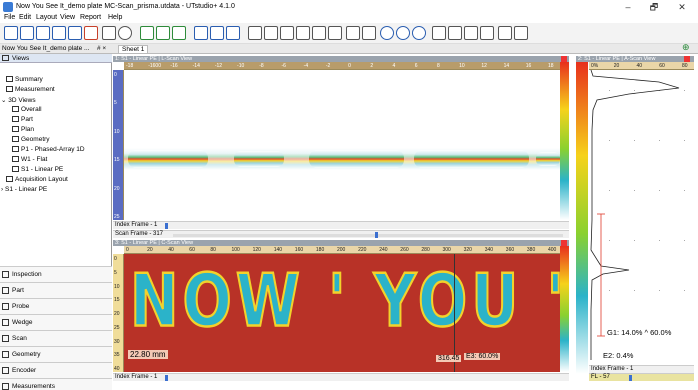  I want to click on ascan-canvas: G1: 14.0% ^ 60.0% E2: 0.4%, so click(641, 214).